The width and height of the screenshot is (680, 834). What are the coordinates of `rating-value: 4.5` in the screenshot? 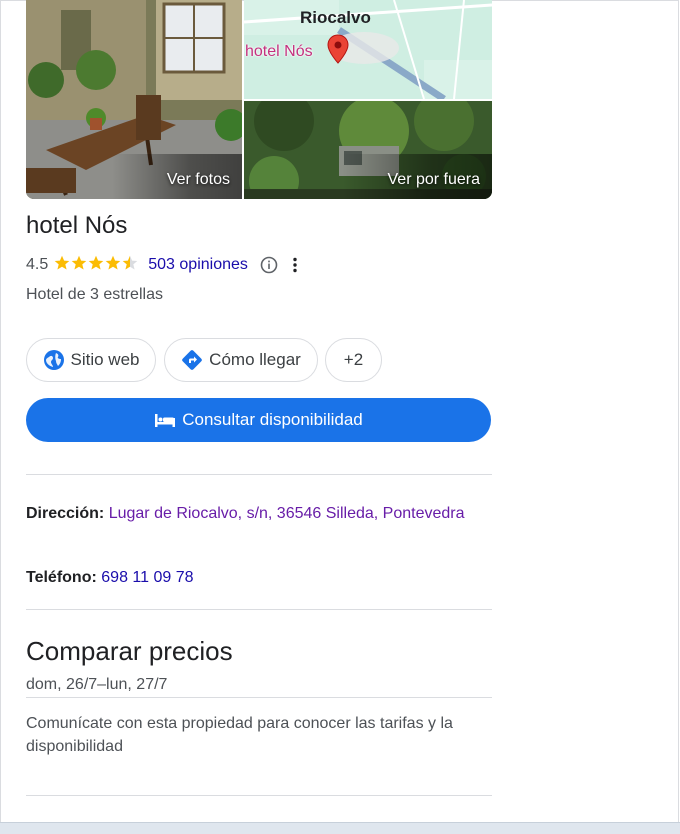 It's located at (37, 264).